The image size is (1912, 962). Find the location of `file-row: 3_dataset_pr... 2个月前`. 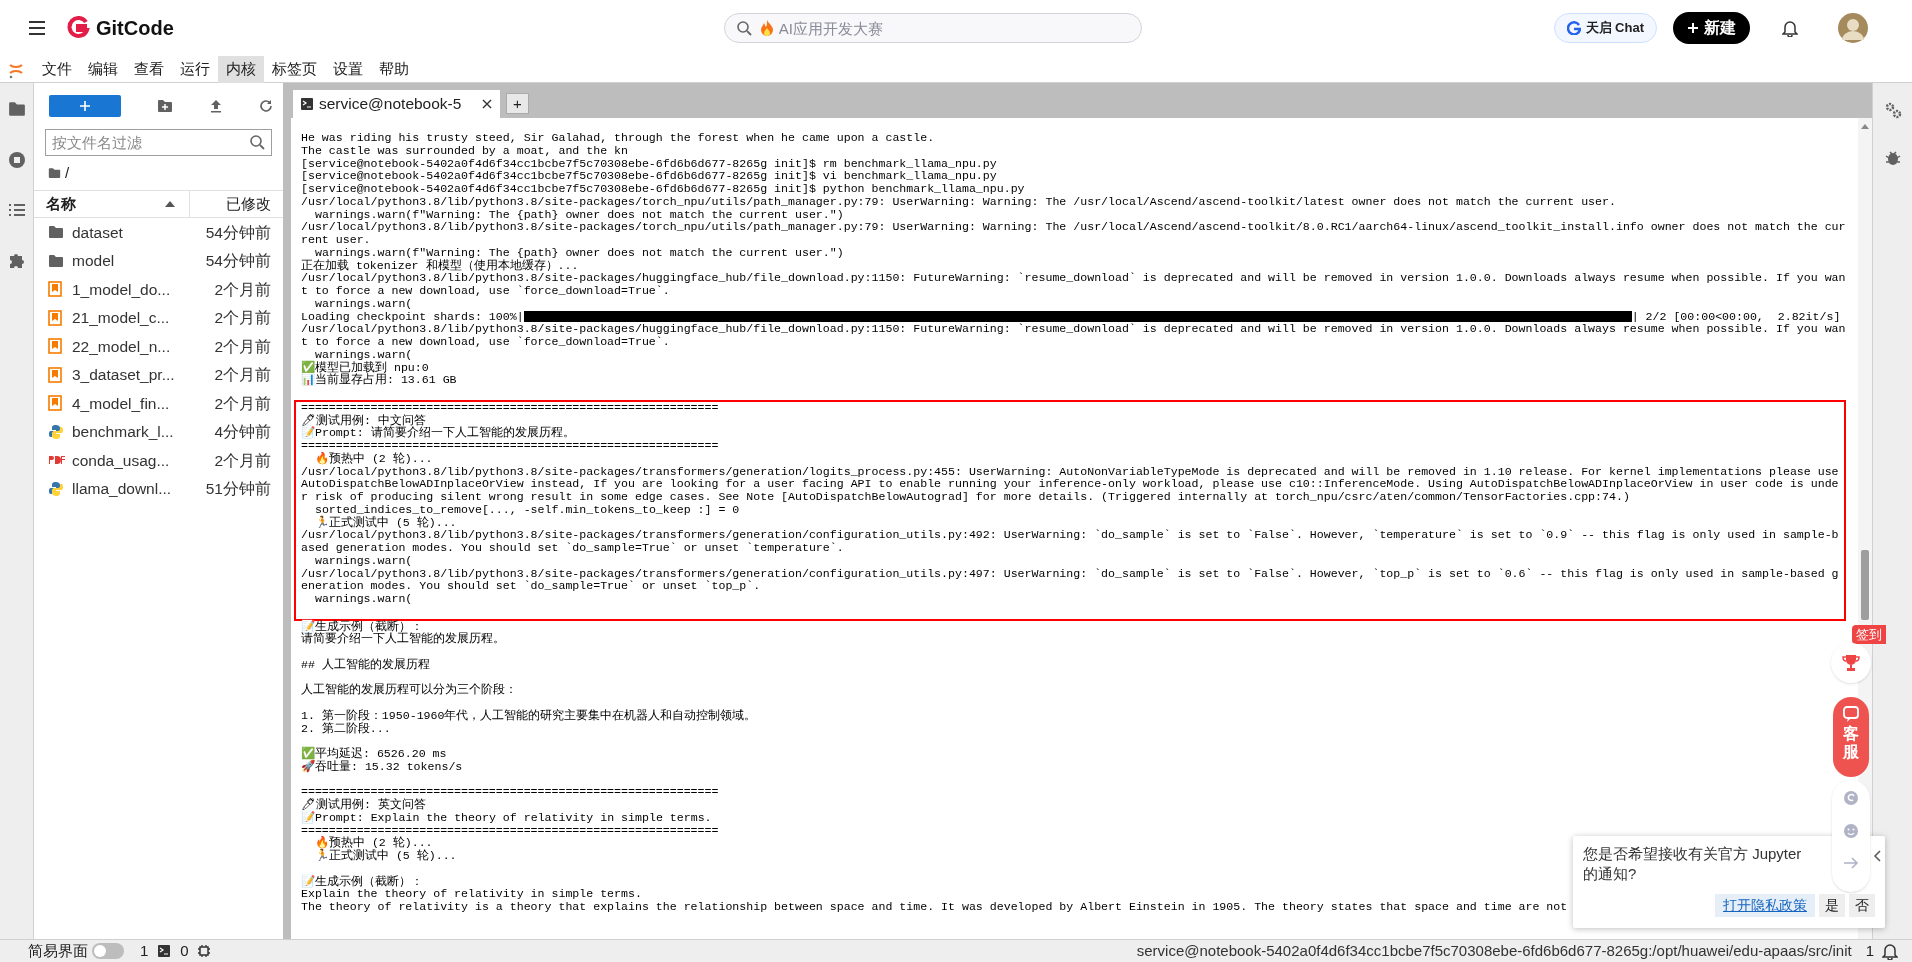

file-row: 3_dataset_pr... 2个月前 is located at coordinates (158, 374).